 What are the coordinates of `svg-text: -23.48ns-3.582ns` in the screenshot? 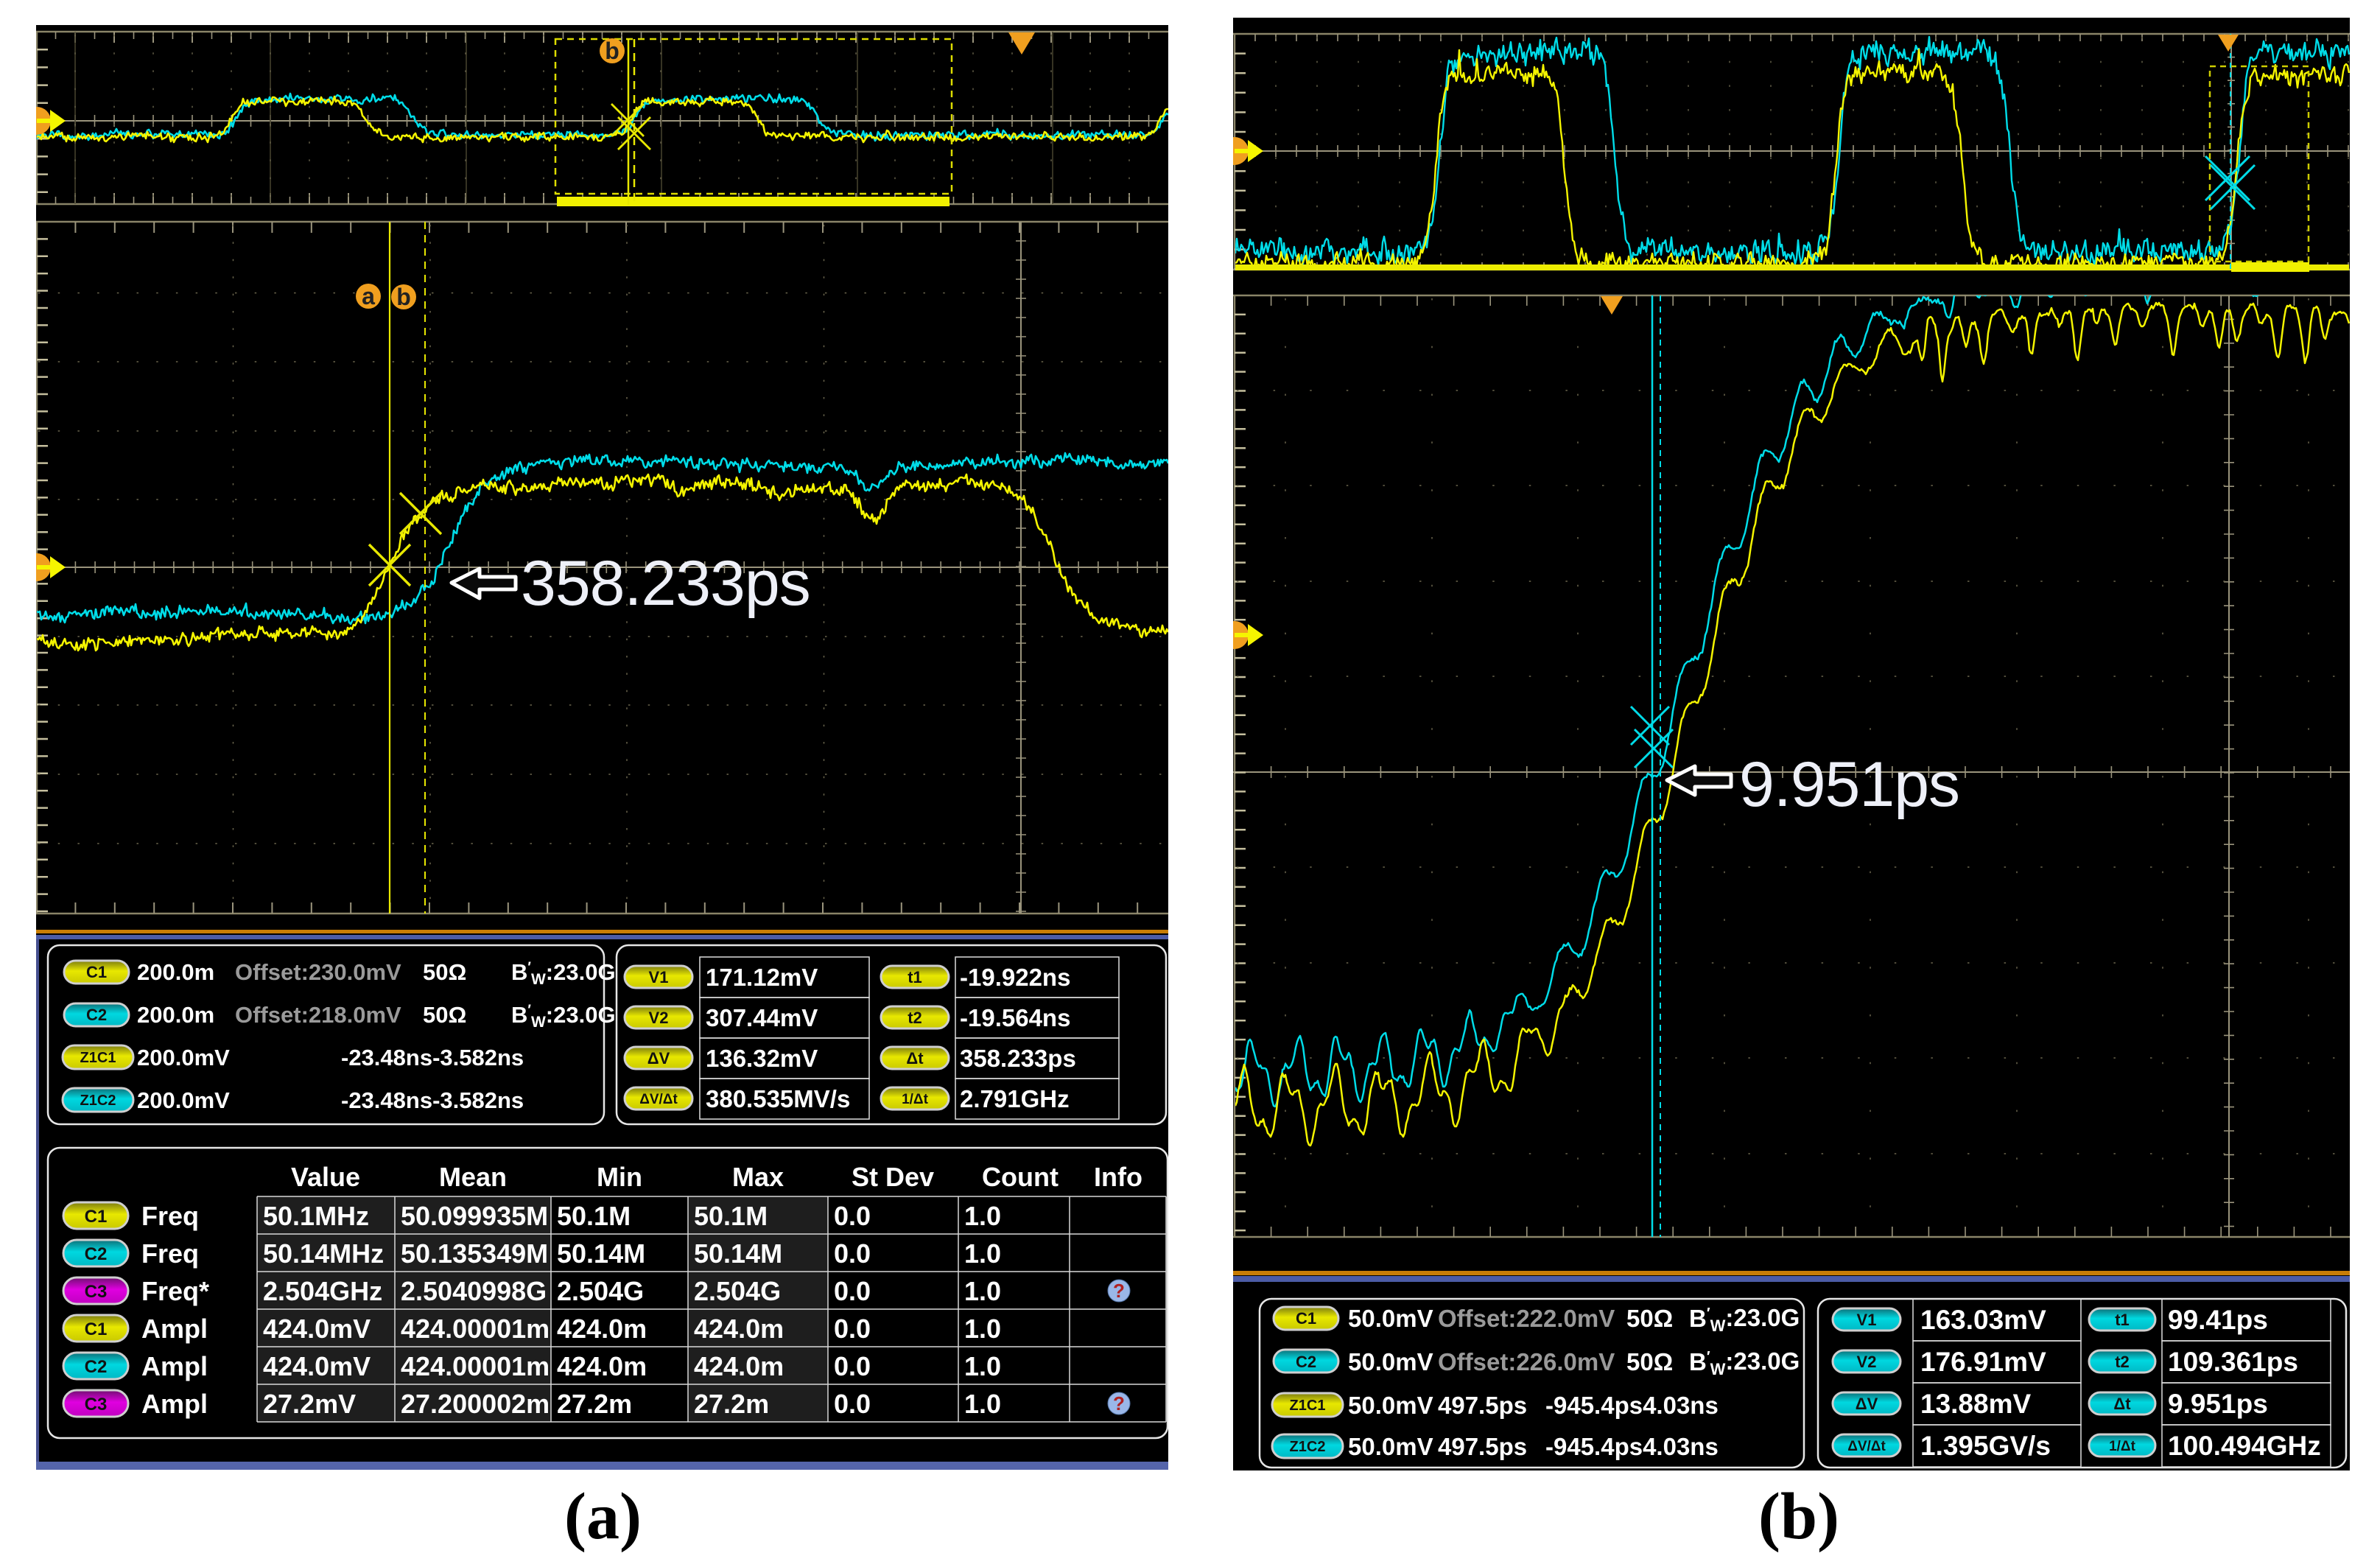 It's located at (432, 1100).